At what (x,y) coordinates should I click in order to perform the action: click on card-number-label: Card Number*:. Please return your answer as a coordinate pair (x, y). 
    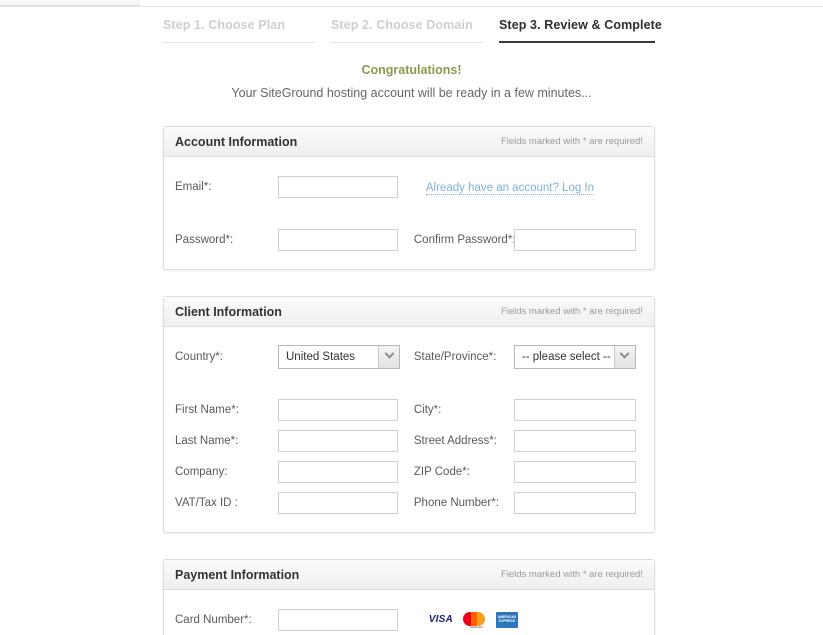
    Looking at the image, I should click on (213, 619).